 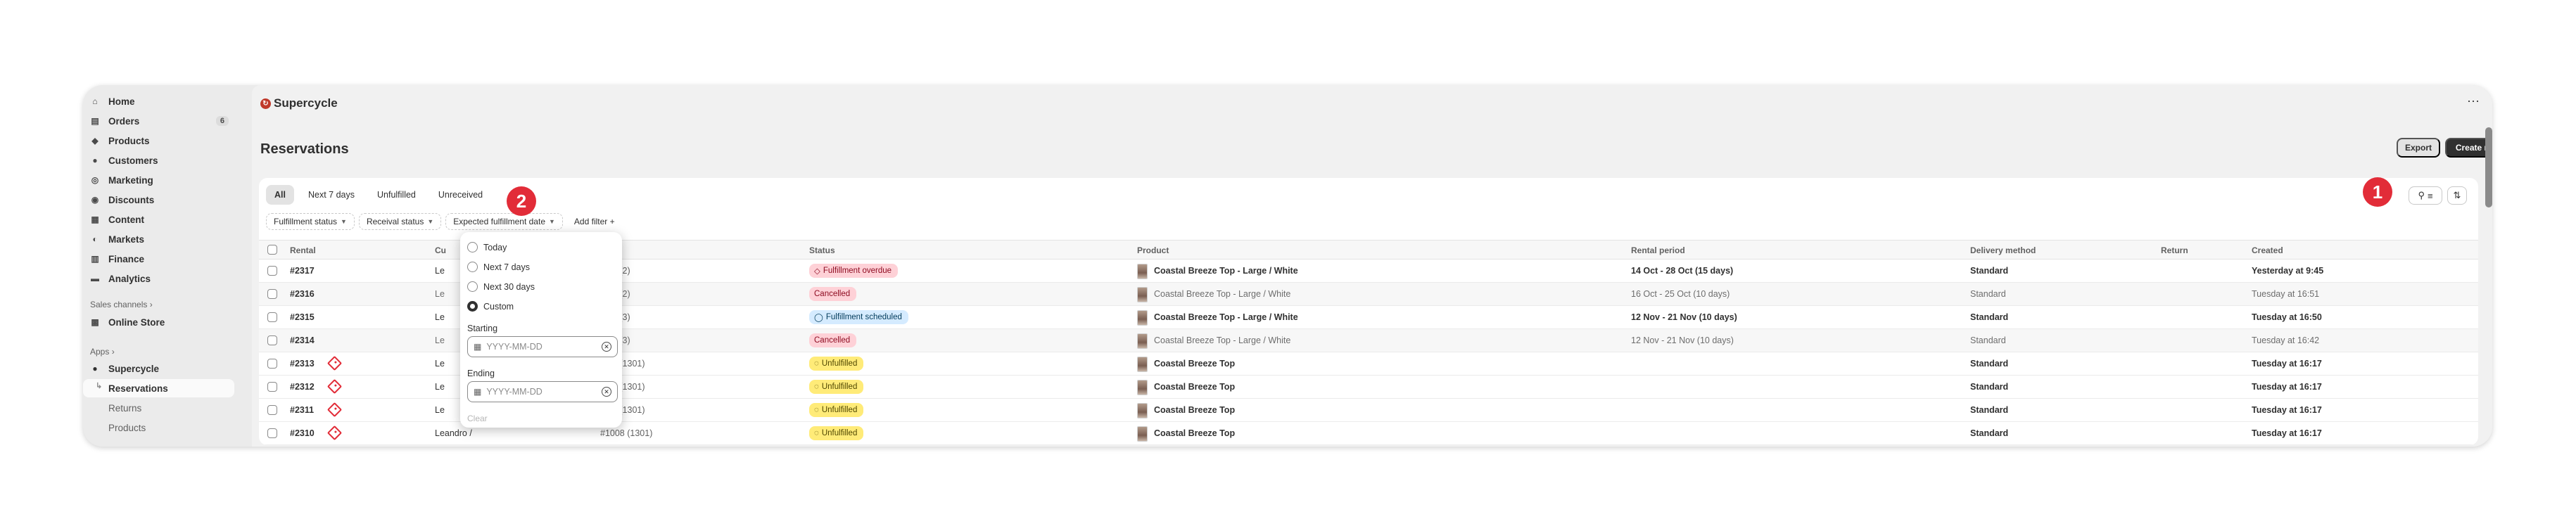 I want to click on column-header-status: Status, so click(x=822, y=250).